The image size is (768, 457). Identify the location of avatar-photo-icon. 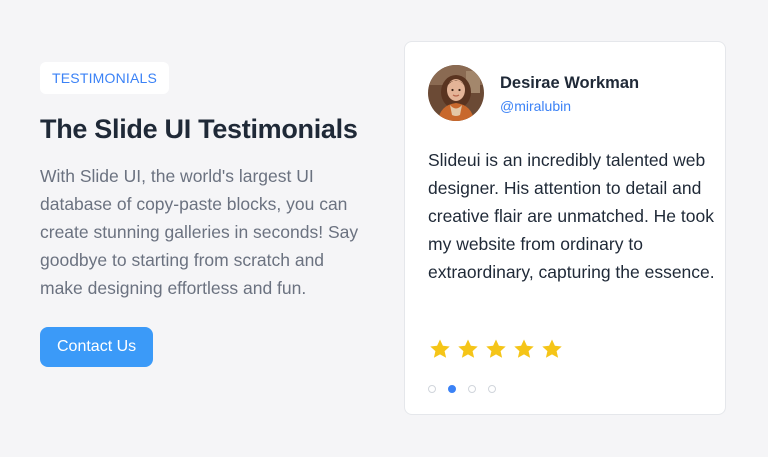
(456, 93).